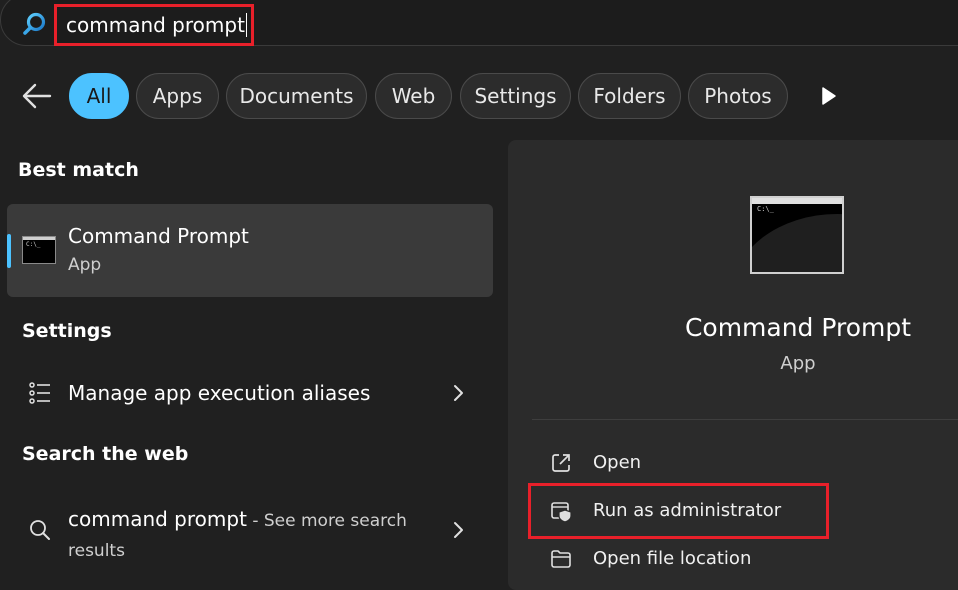  What do you see at coordinates (35, 24) in the screenshot?
I see `search-icon` at bounding box center [35, 24].